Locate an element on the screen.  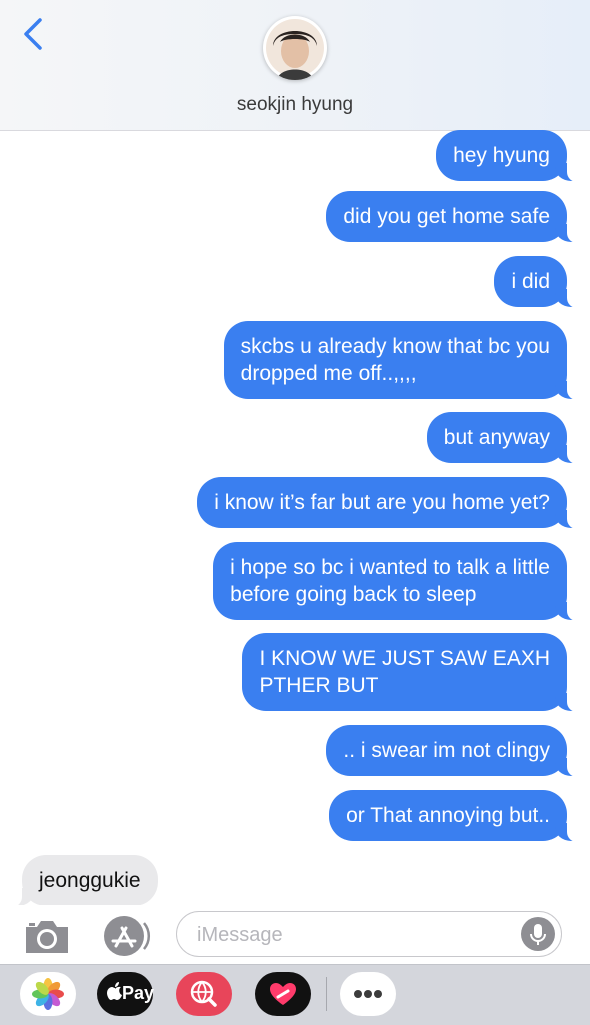
app-drawer: Pay is located at coordinates (295, 994).